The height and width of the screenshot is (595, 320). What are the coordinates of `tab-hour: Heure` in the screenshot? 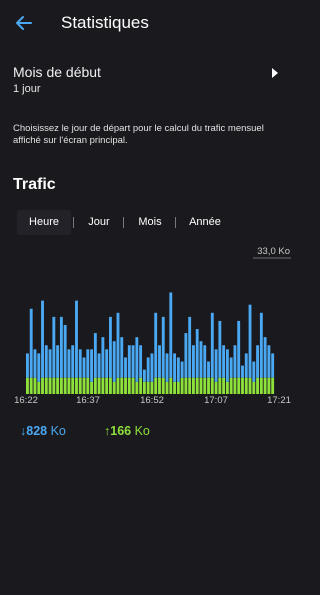 It's located at (44, 222).